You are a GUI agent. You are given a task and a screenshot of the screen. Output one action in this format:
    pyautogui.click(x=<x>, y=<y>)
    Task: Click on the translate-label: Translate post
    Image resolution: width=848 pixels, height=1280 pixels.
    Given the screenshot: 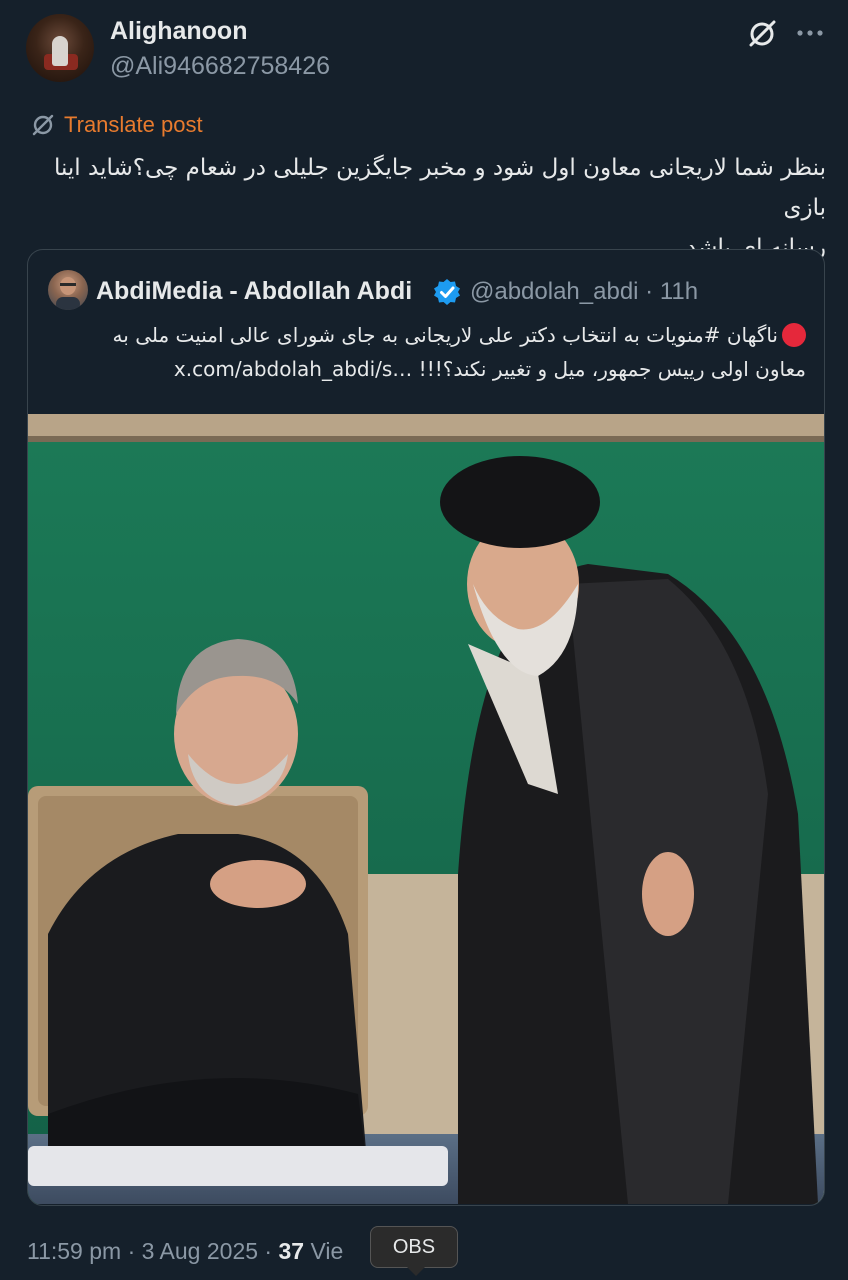 What is the action you would take?
    pyautogui.click(x=133, y=124)
    